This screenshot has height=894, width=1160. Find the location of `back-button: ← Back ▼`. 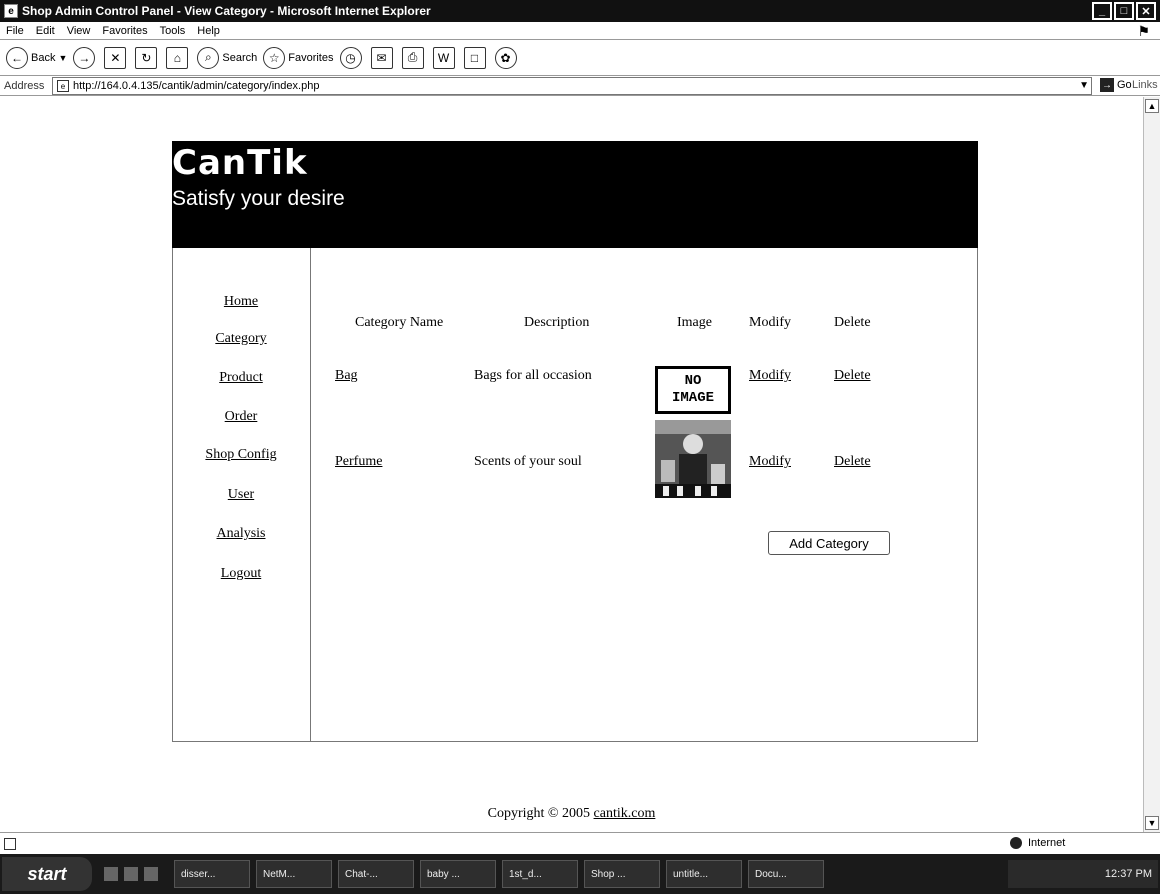

back-button: ← Back ▼ is located at coordinates (36, 57).